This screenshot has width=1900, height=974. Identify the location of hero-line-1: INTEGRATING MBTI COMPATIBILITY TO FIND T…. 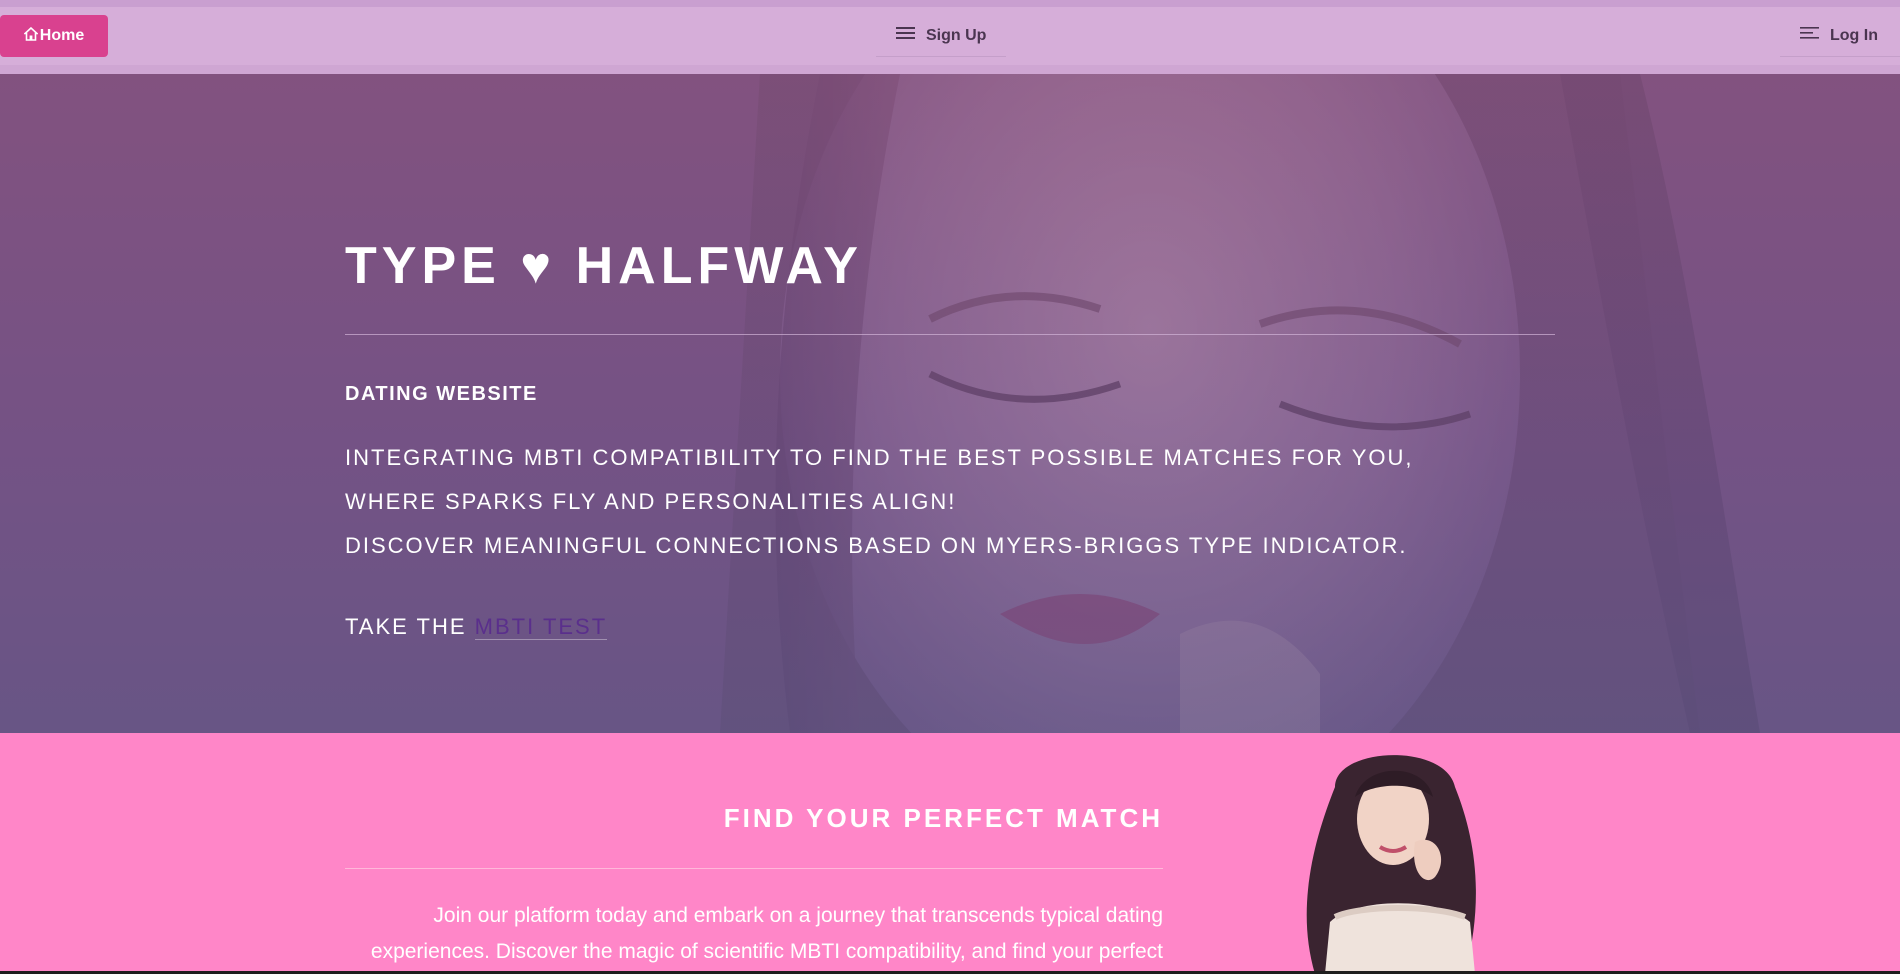
(879, 457).